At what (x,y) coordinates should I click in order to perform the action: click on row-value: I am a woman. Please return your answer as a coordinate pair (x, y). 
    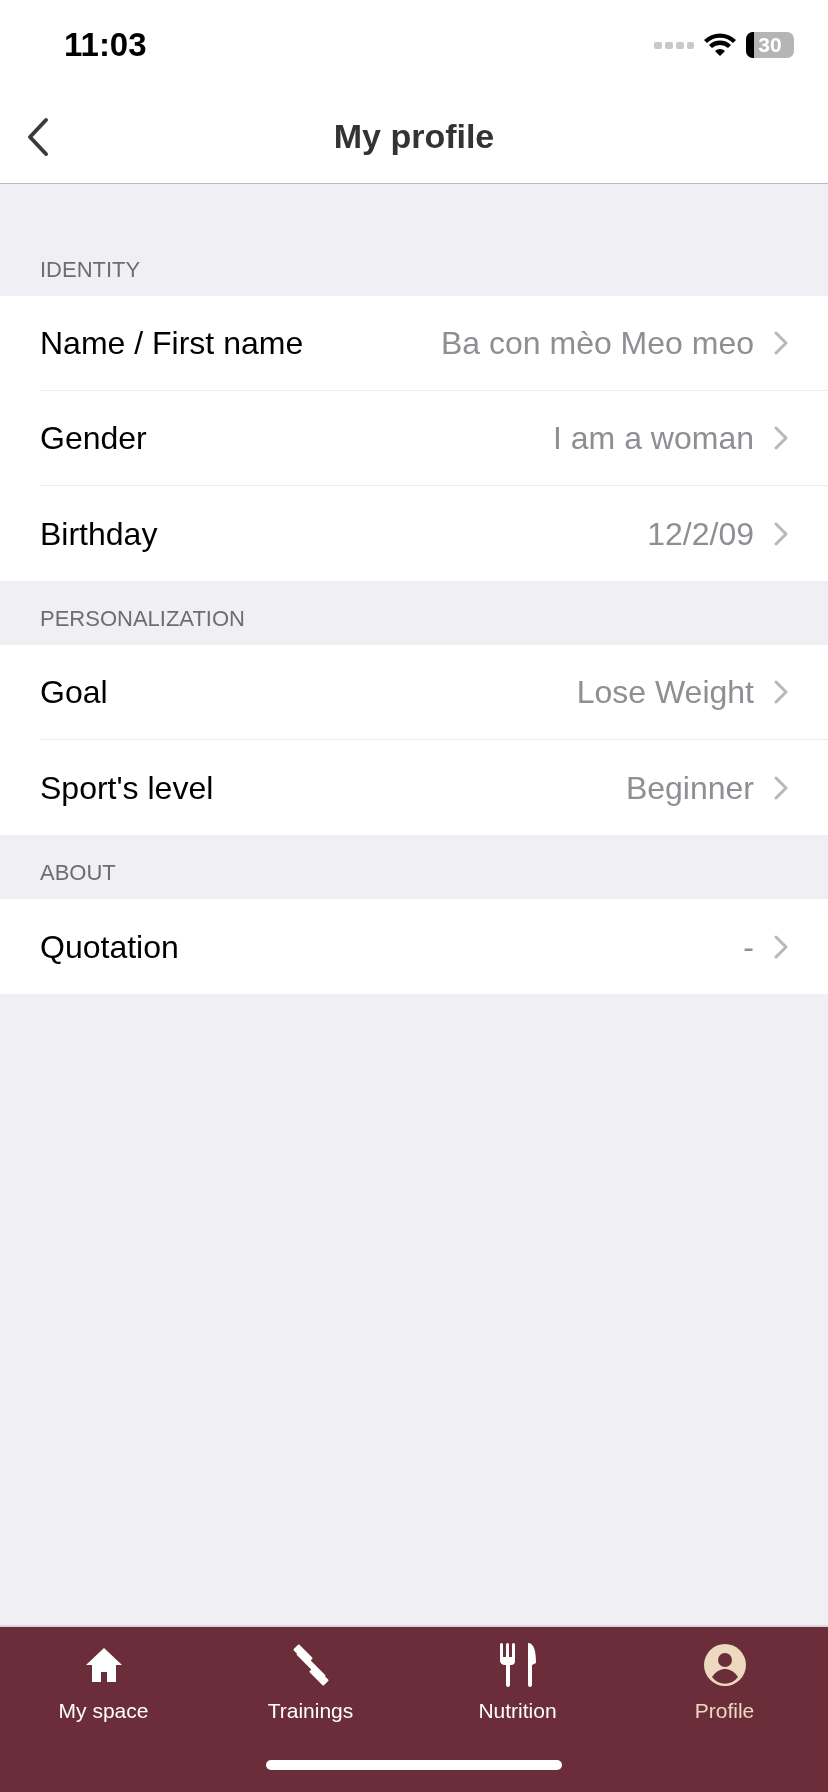
    Looking at the image, I should click on (653, 438).